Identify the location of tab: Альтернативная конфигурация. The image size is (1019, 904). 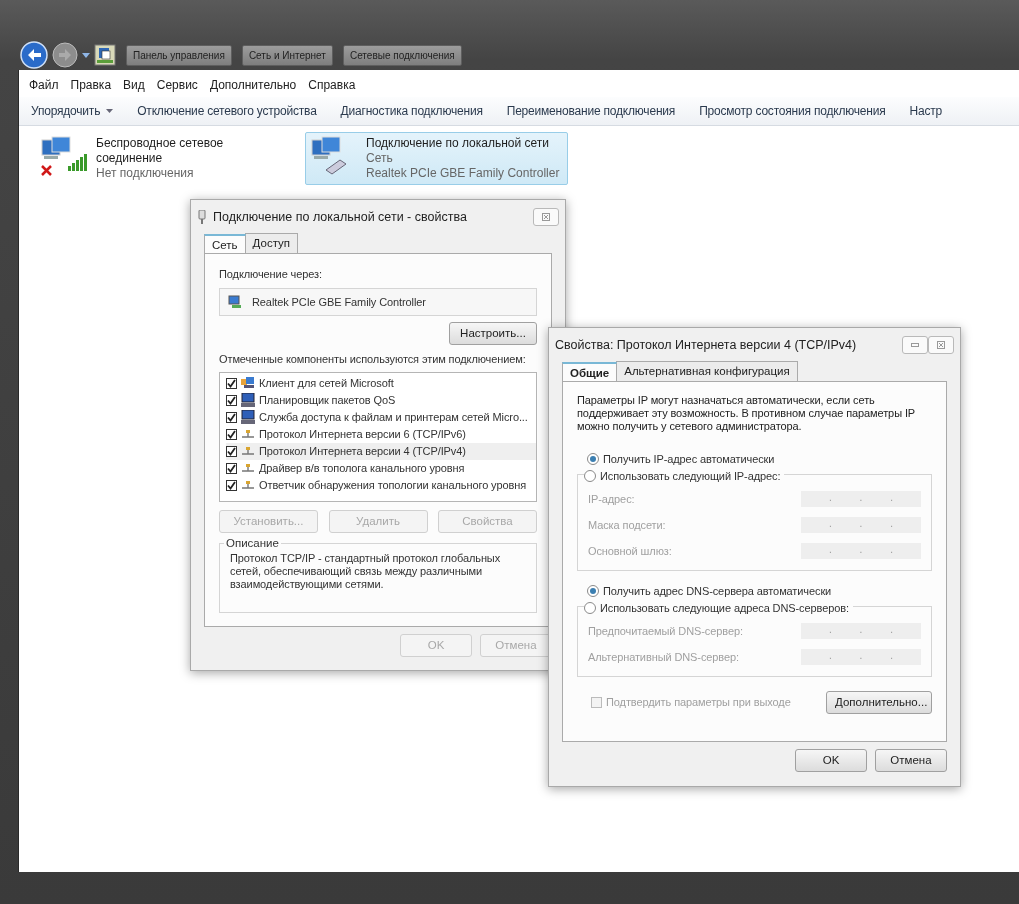
(707, 370).